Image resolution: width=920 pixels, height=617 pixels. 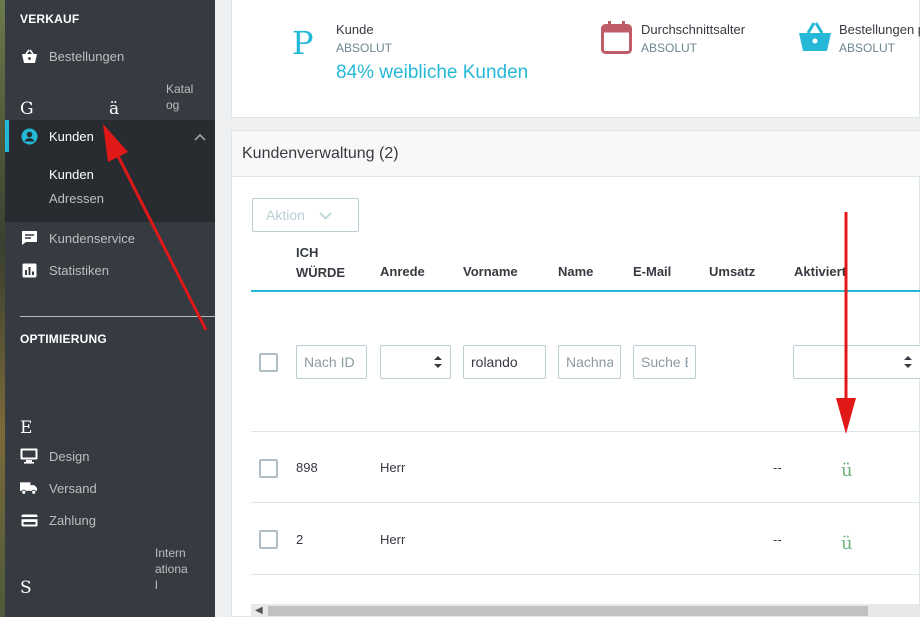 What do you see at coordinates (26, 428) in the screenshot?
I see `modules-glitch-glyph: E` at bounding box center [26, 428].